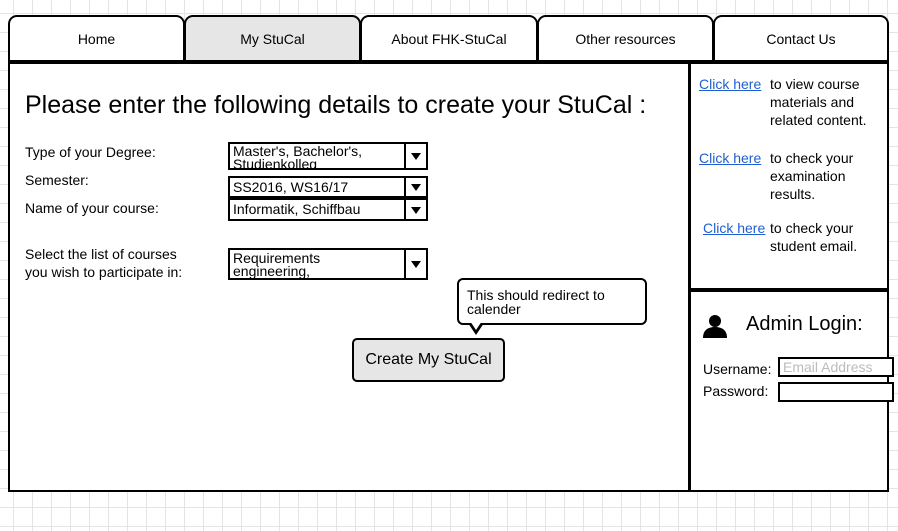 The height and width of the screenshot is (531, 898). What do you see at coordinates (90, 152) in the screenshot?
I see `degree-label: Type of your Degree:` at bounding box center [90, 152].